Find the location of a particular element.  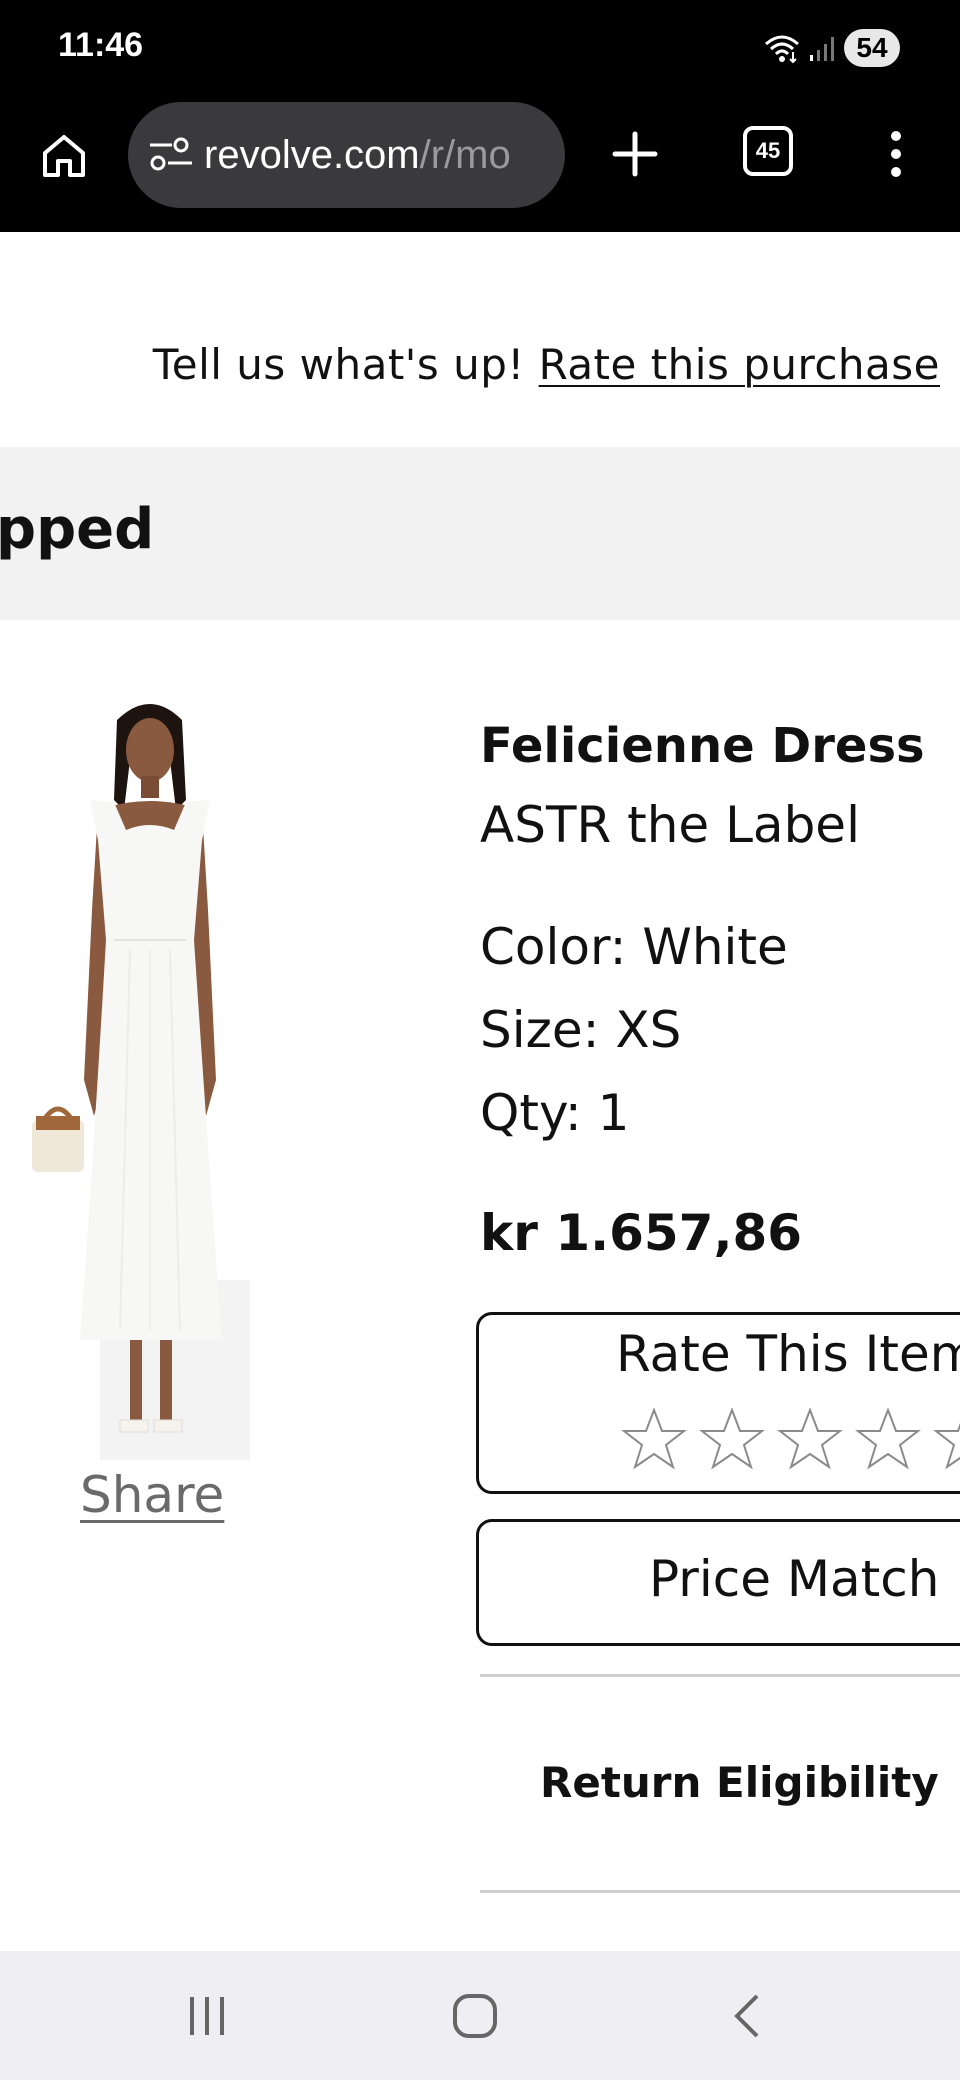

order-status-section: pped is located at coordinates (480, 533).